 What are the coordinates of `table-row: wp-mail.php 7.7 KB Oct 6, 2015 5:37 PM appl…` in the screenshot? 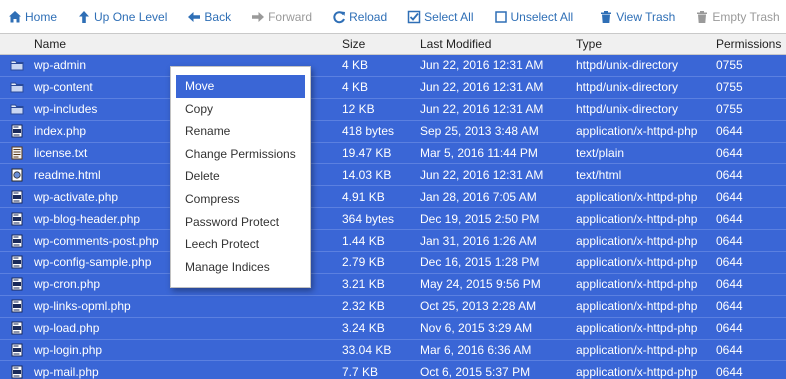 It's located at (393, 370).